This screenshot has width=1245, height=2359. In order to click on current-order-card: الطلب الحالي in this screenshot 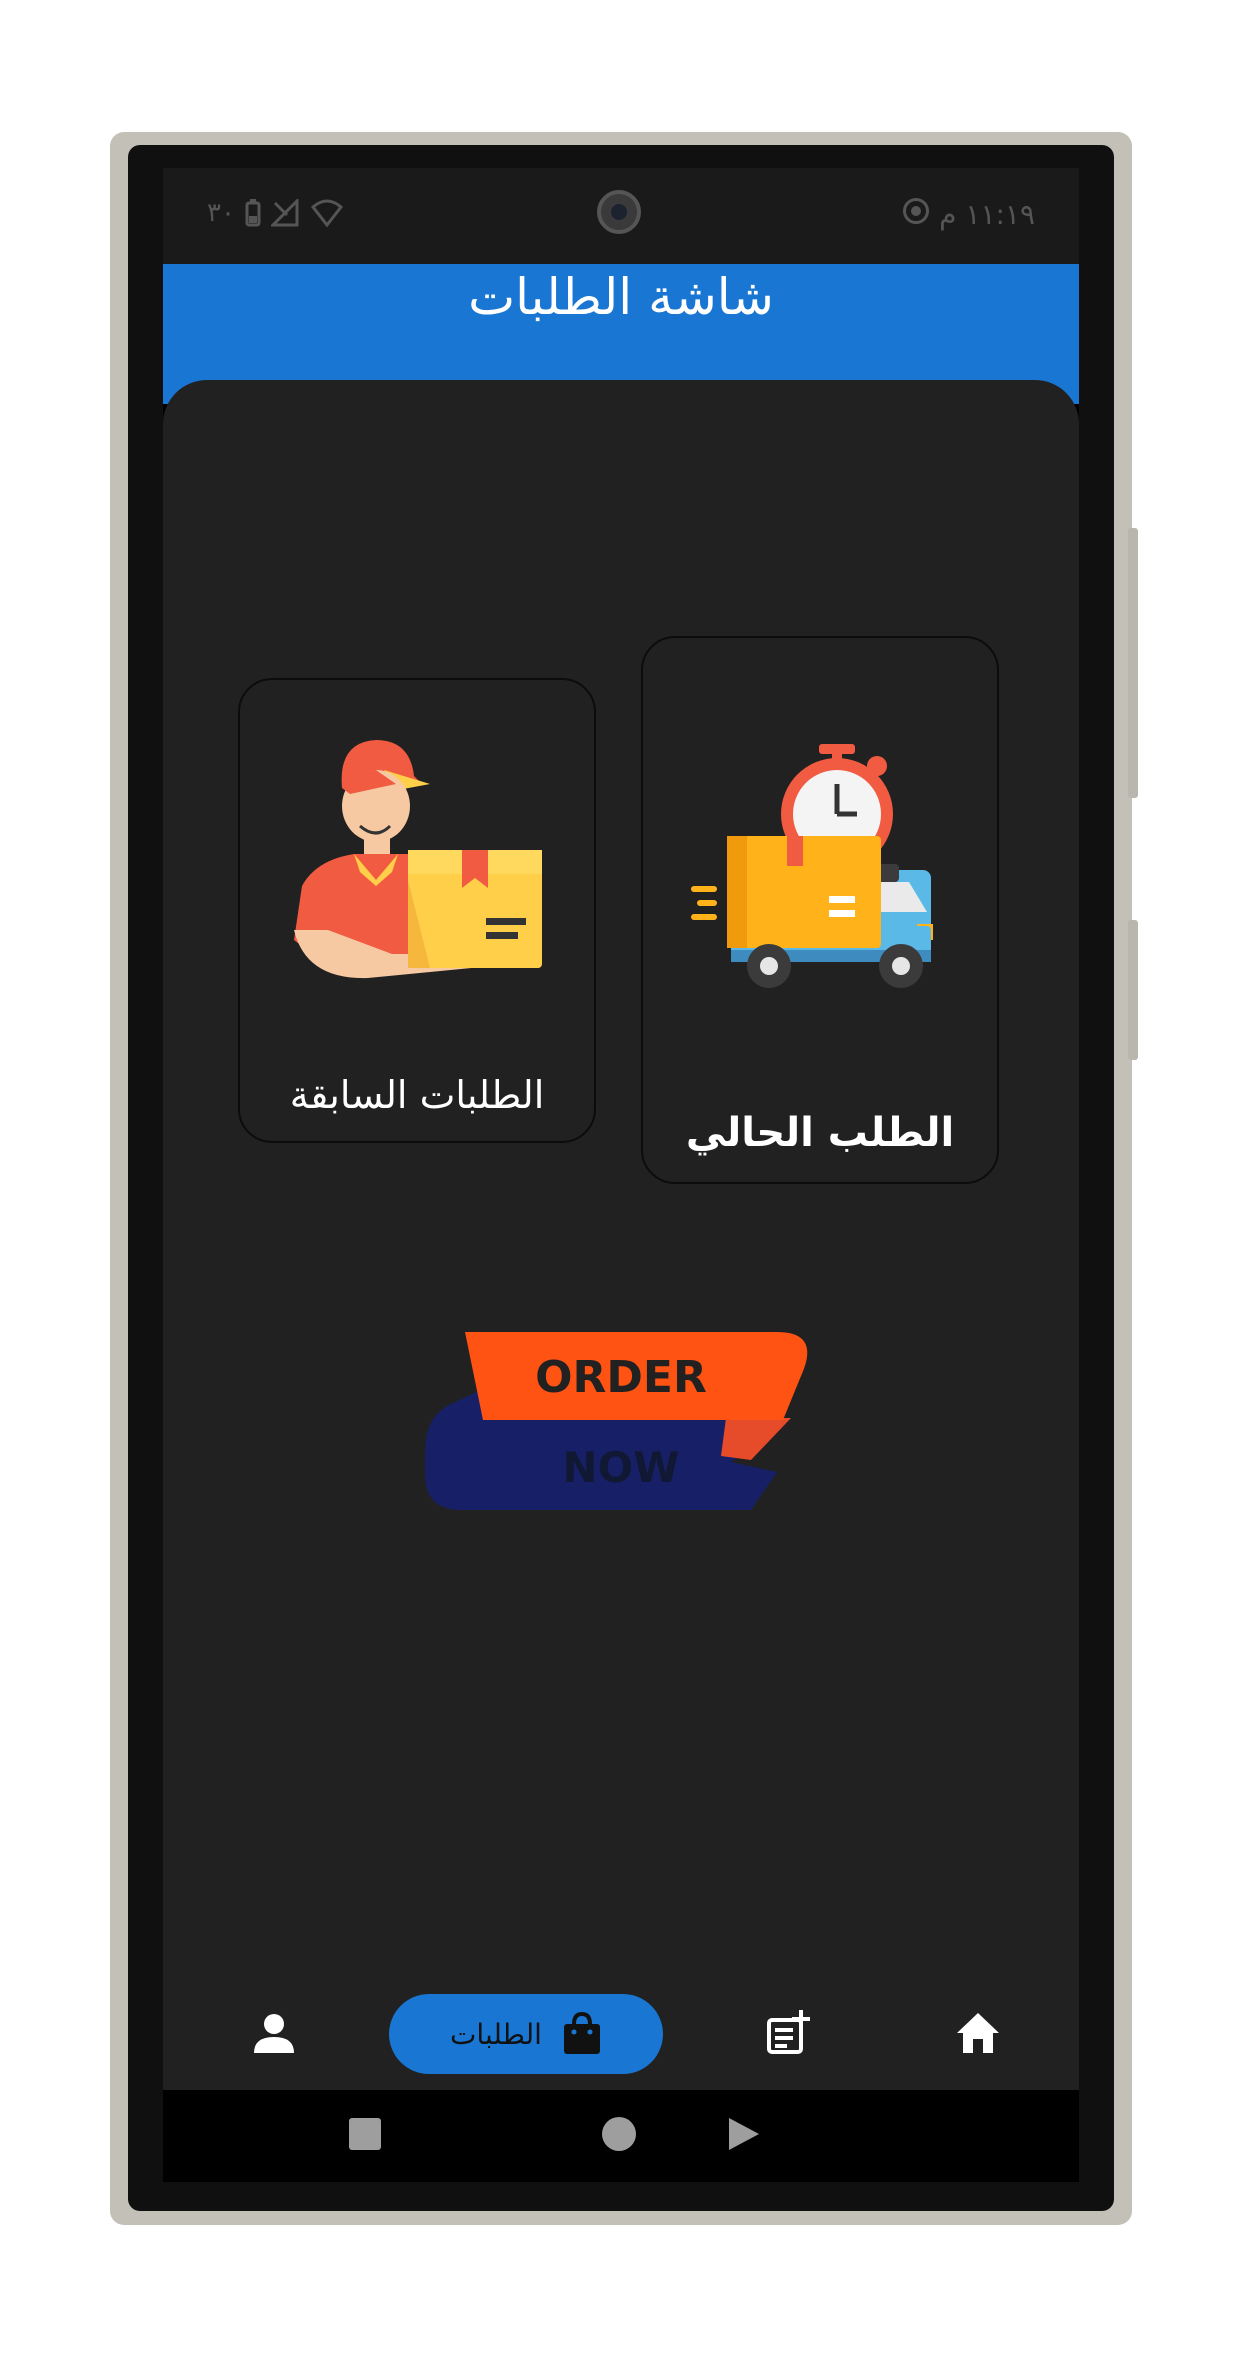, I will do `click(820, 910)`.